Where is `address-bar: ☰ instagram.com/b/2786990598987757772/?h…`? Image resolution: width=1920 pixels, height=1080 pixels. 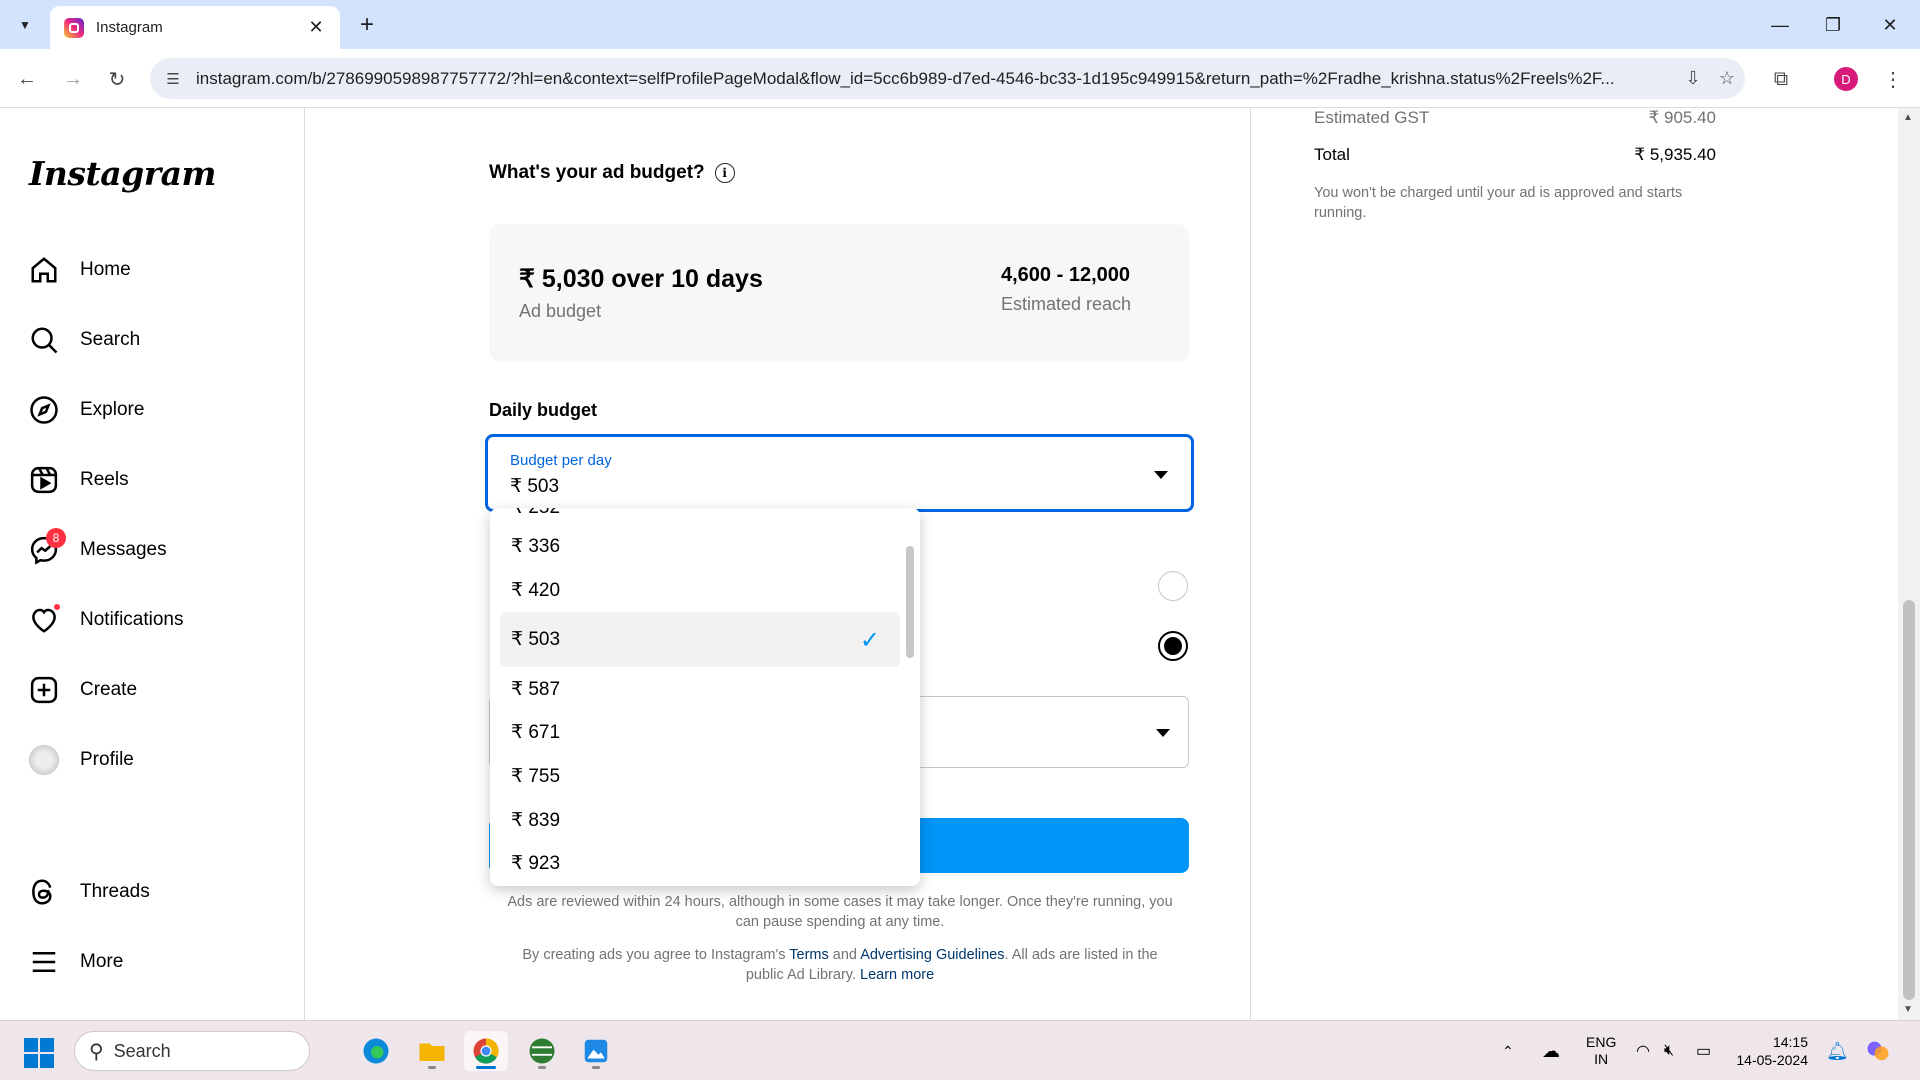 address-bar: ☰ instagram.com/b/2786990598987757772/?h… is located at coordinates (947, 78).